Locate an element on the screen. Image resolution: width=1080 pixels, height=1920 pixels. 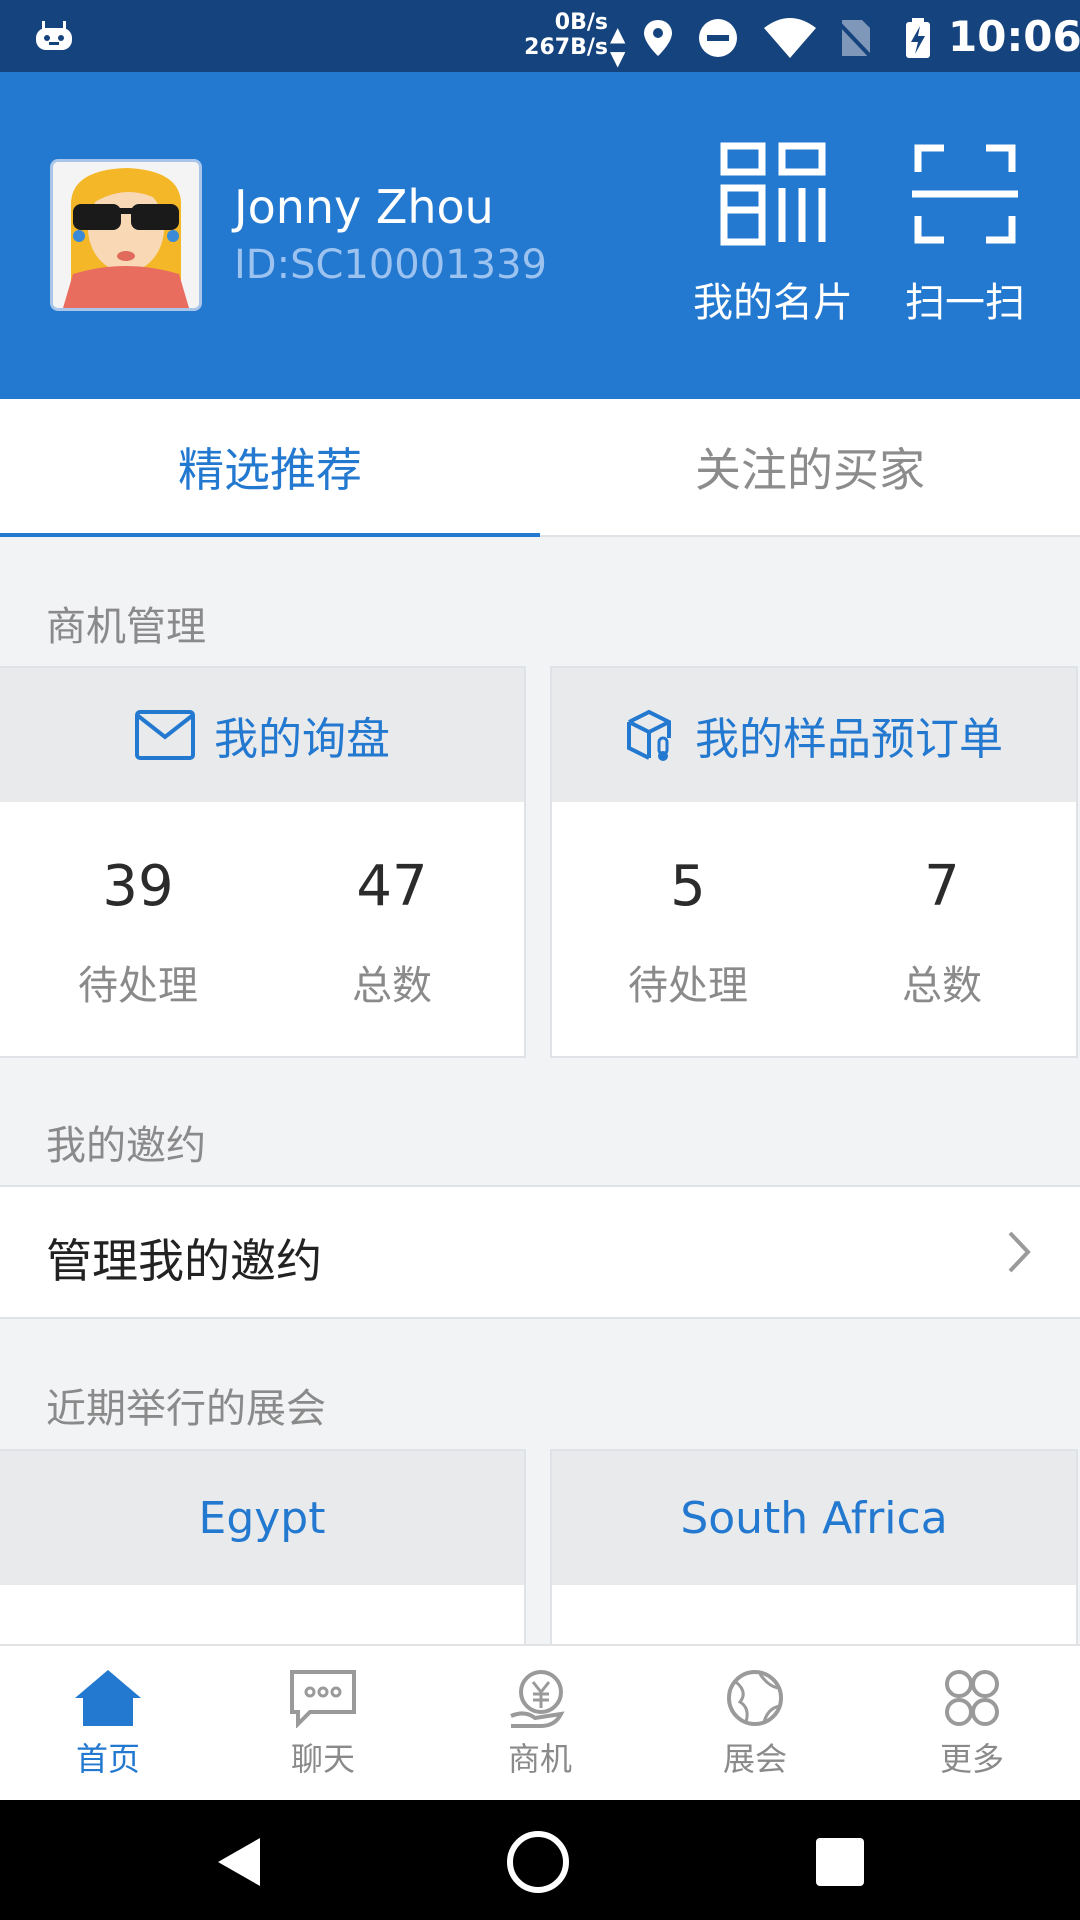
nav-chat-label: 聊天 is located at coordinates (322, 1759).